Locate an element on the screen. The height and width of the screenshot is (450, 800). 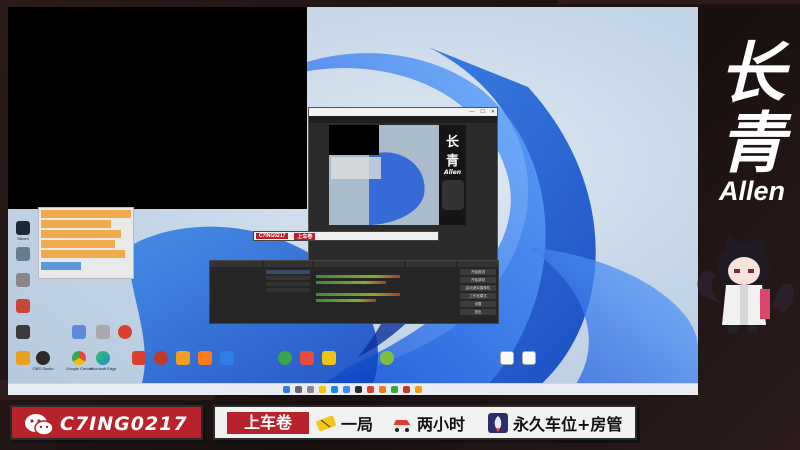
taskbar is located at coordinates (353, 389).